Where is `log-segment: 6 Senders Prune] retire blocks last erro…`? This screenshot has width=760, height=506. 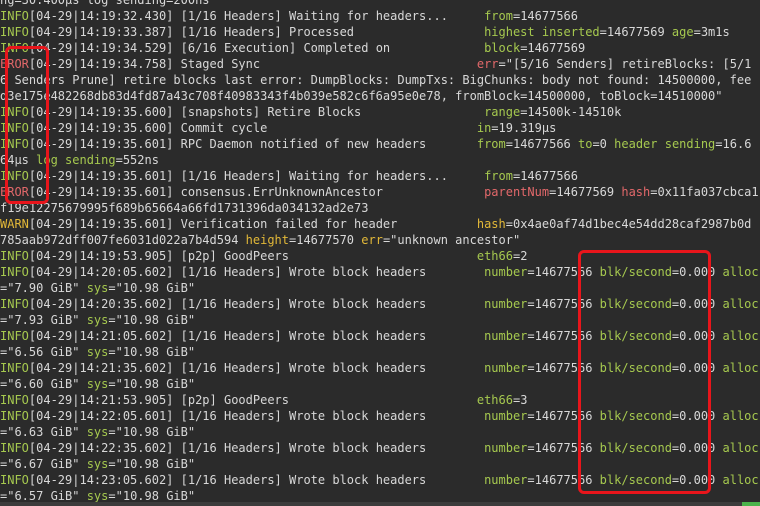 log-segment: 6 Senders Prune] retire blocks last erro… is located at coordinates (376, 80).